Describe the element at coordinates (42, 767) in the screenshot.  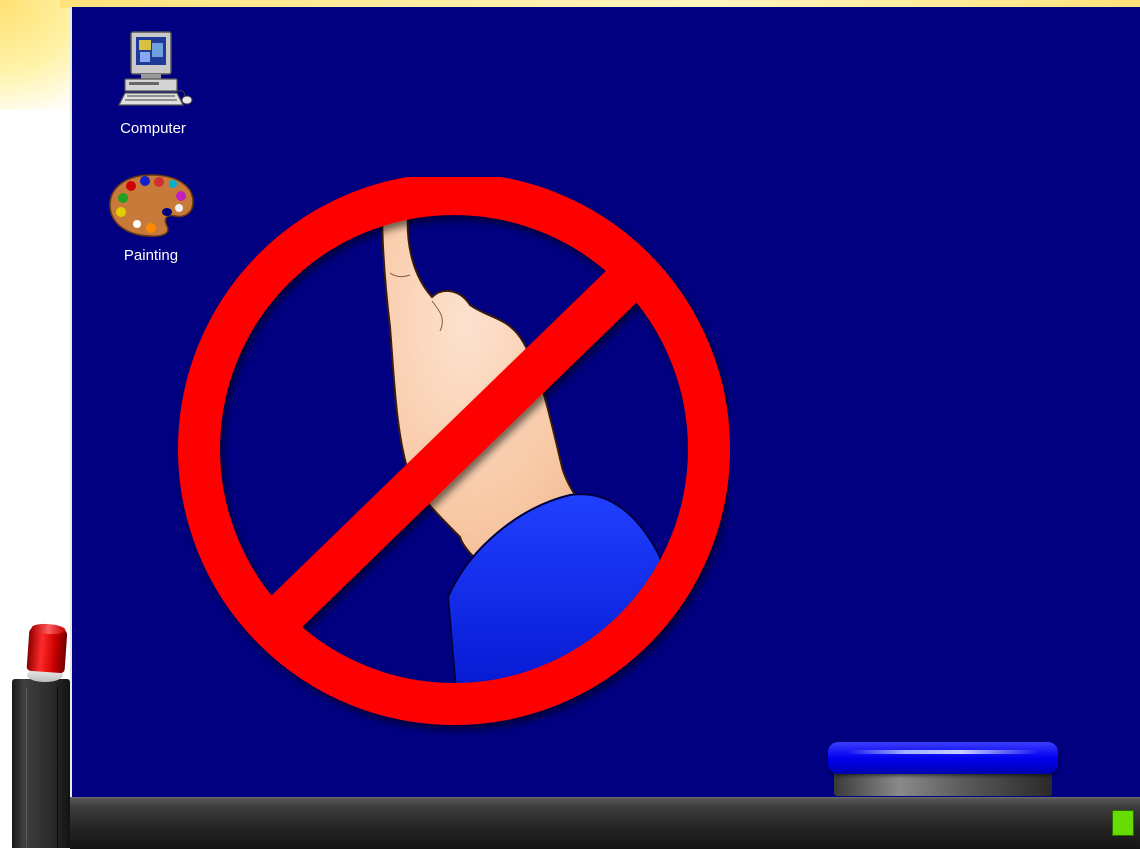
I see `side-post-slot` at that location.